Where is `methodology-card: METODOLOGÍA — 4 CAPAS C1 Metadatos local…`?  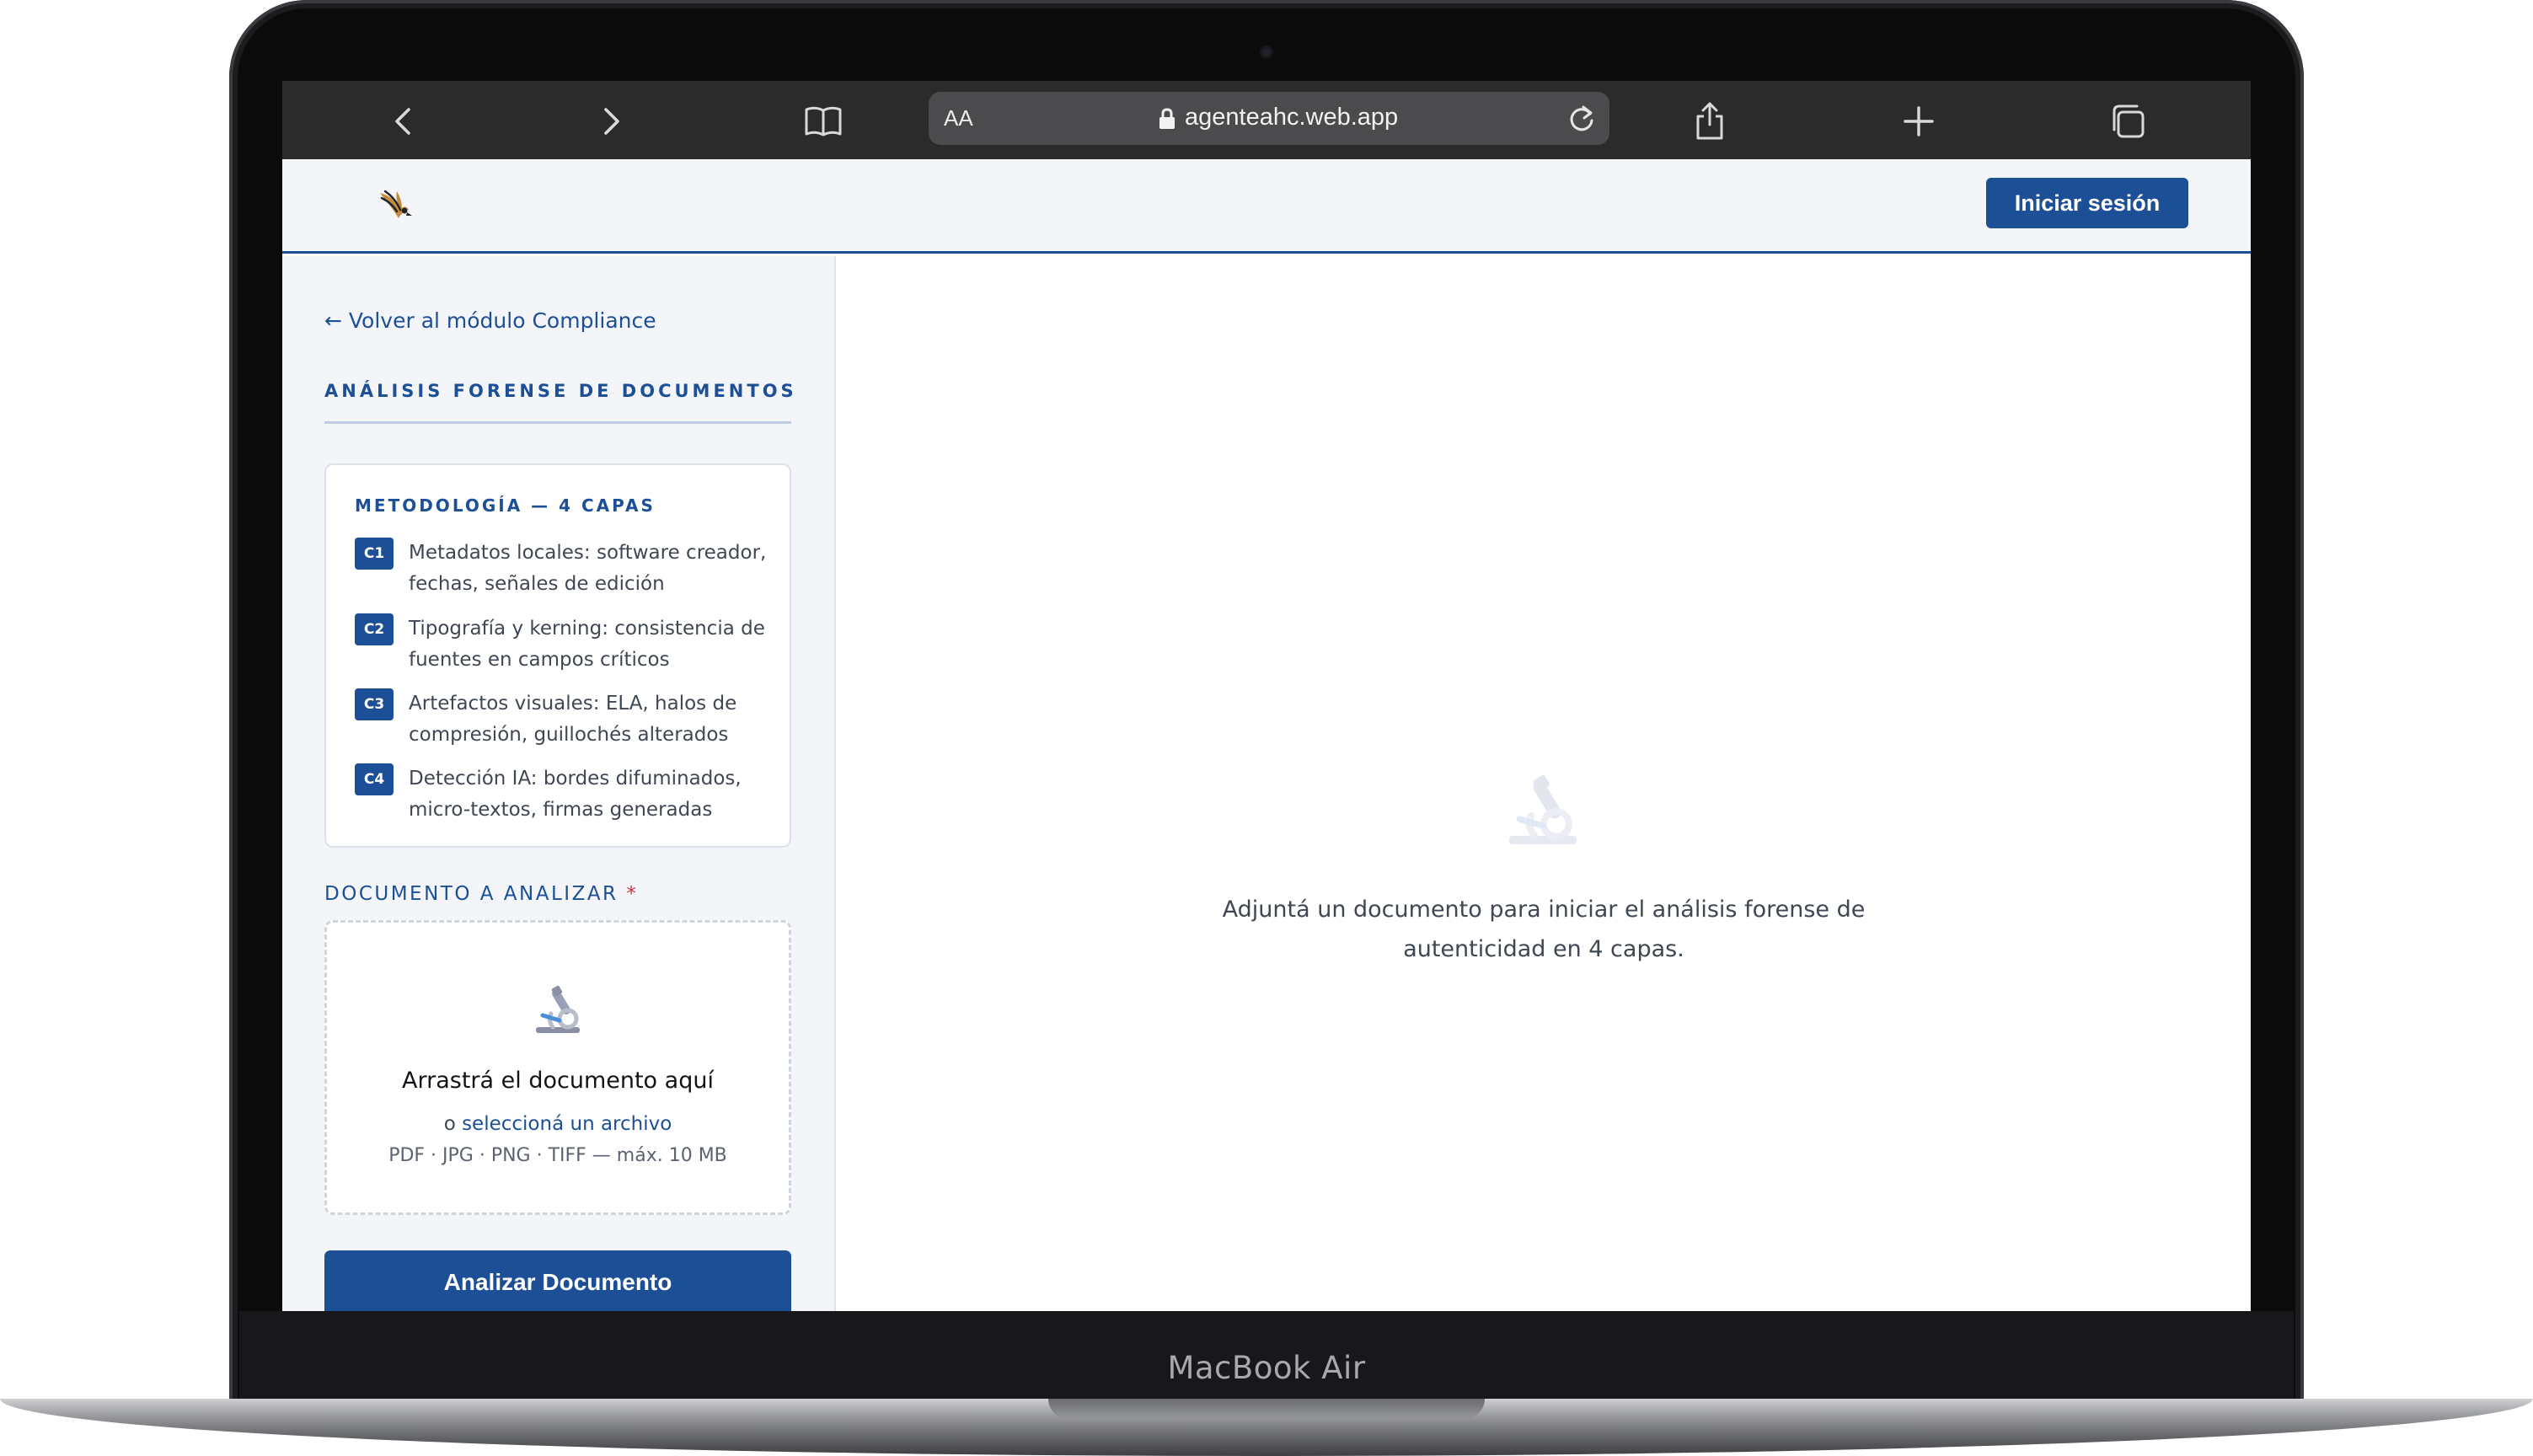
methodology-card: METODOLOGÍA — 4 CAPAS C1 Metadatos local… is located at coordinates (557, 655).